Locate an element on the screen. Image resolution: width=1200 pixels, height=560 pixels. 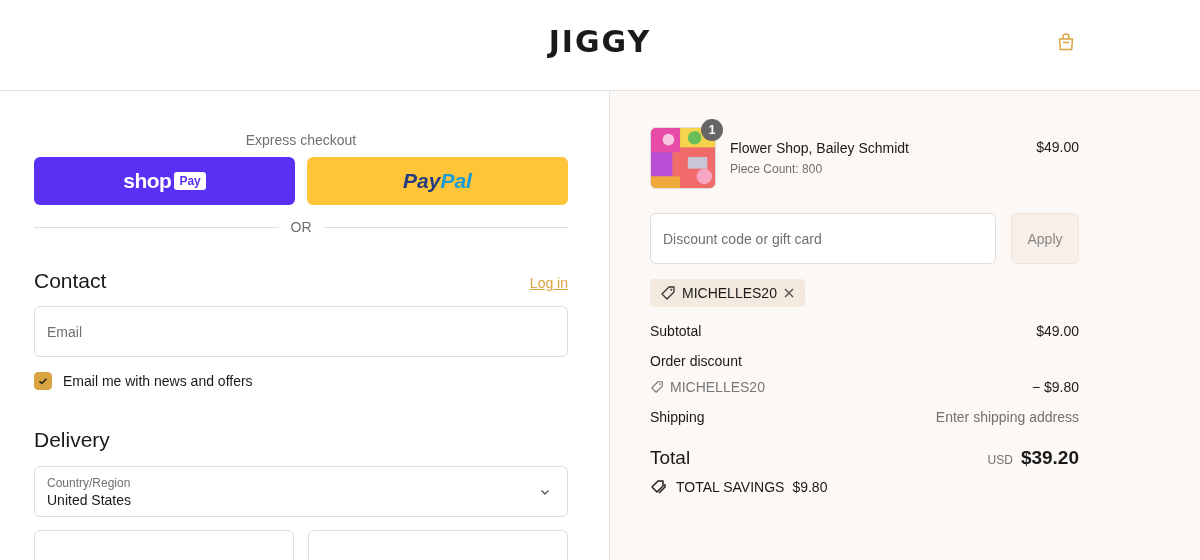
product-detail: Piece Count: 800 is located at coordinates (777, 169).